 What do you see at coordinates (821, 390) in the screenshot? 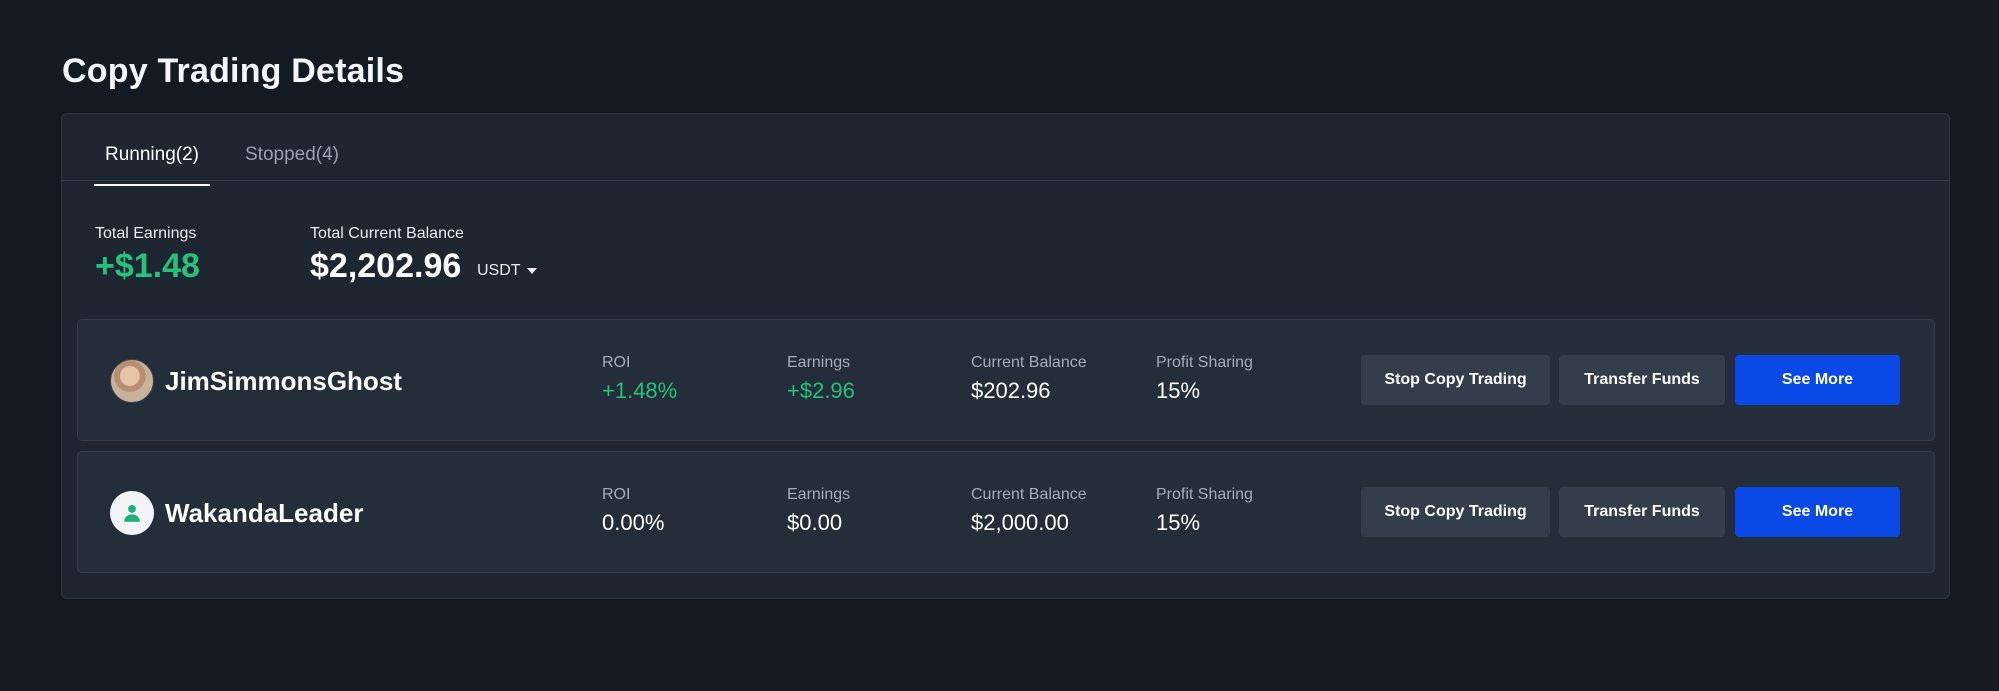
I see `earnings-value: +$2.96` at bounding box center [821, 390].